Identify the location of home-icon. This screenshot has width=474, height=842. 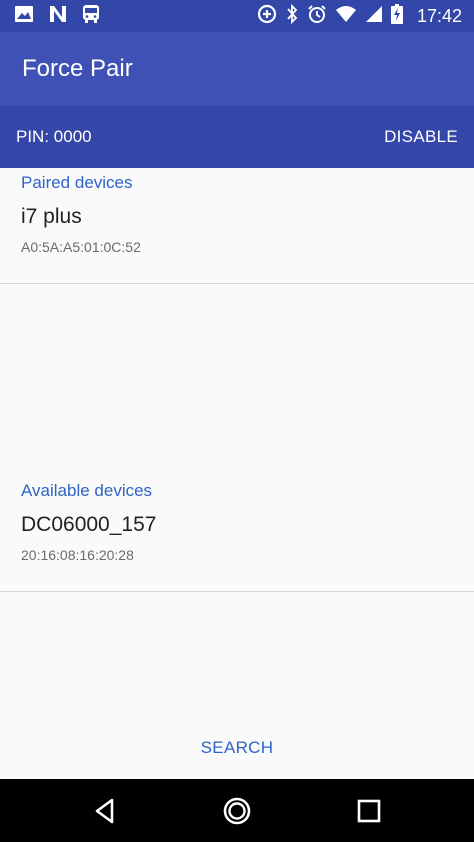
(237, 811).